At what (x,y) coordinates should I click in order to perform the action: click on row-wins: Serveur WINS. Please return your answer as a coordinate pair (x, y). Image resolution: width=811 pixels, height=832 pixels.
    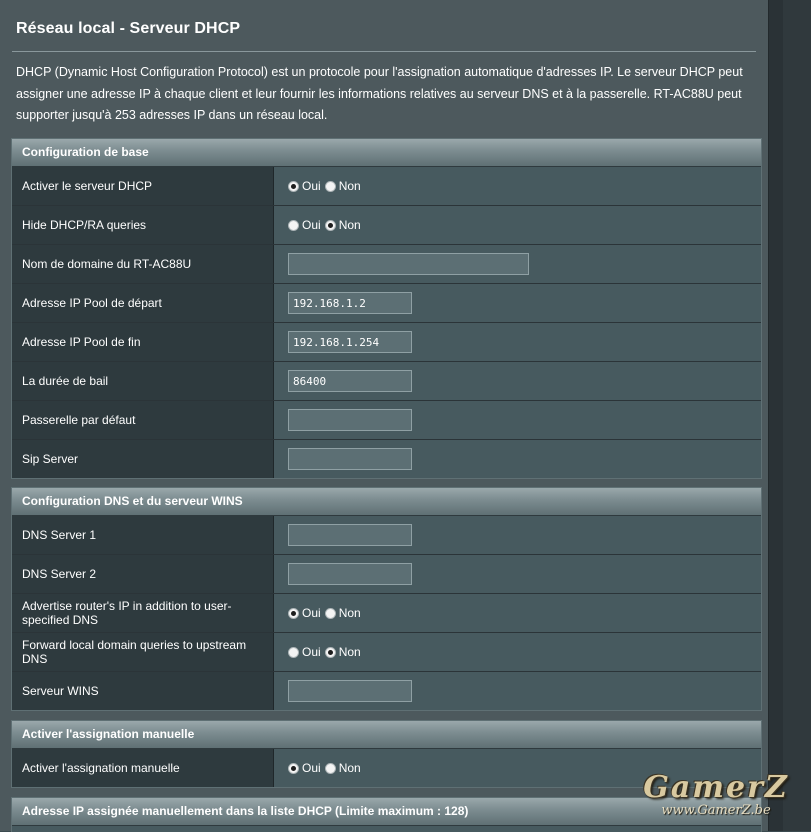
    Looking at the image, I should click on (386, 691).